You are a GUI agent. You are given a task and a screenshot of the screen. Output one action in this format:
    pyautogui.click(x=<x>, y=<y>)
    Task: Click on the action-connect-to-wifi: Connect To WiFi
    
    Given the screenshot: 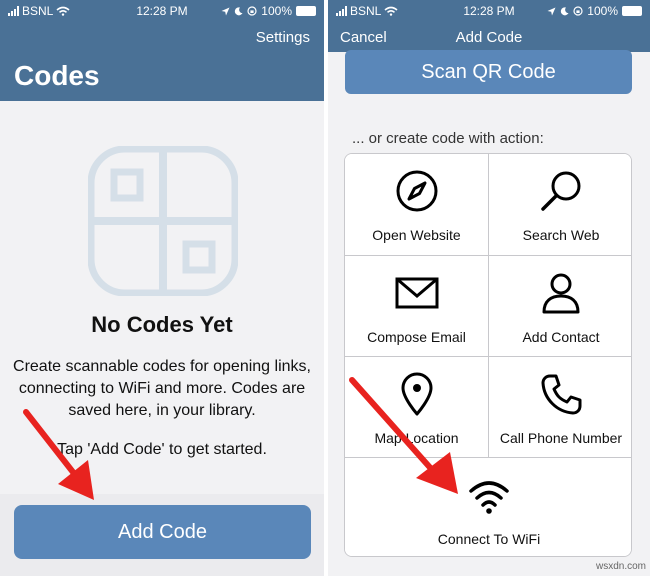 What is the action you would take?
    pyautogui.click(x=488, y=507)
    